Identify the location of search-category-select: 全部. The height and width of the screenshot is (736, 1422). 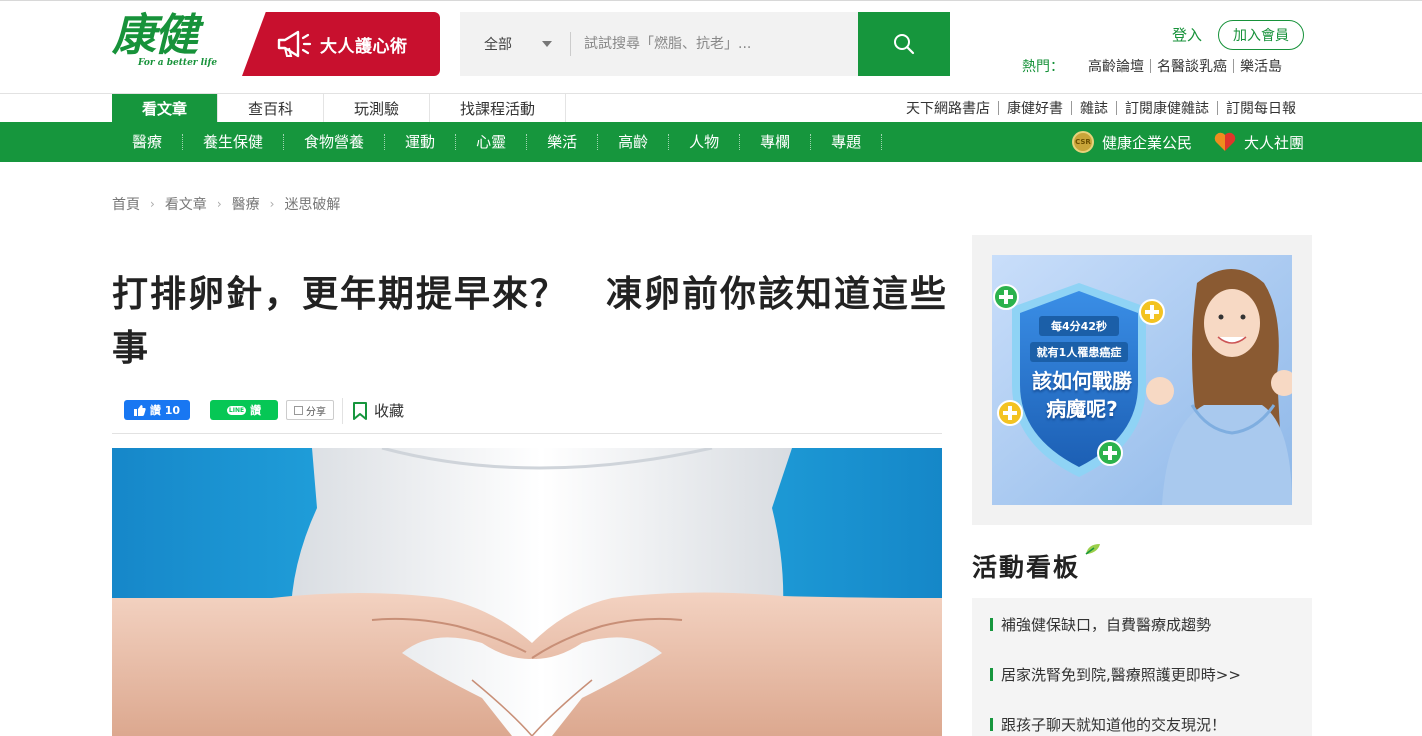
(498, 44).